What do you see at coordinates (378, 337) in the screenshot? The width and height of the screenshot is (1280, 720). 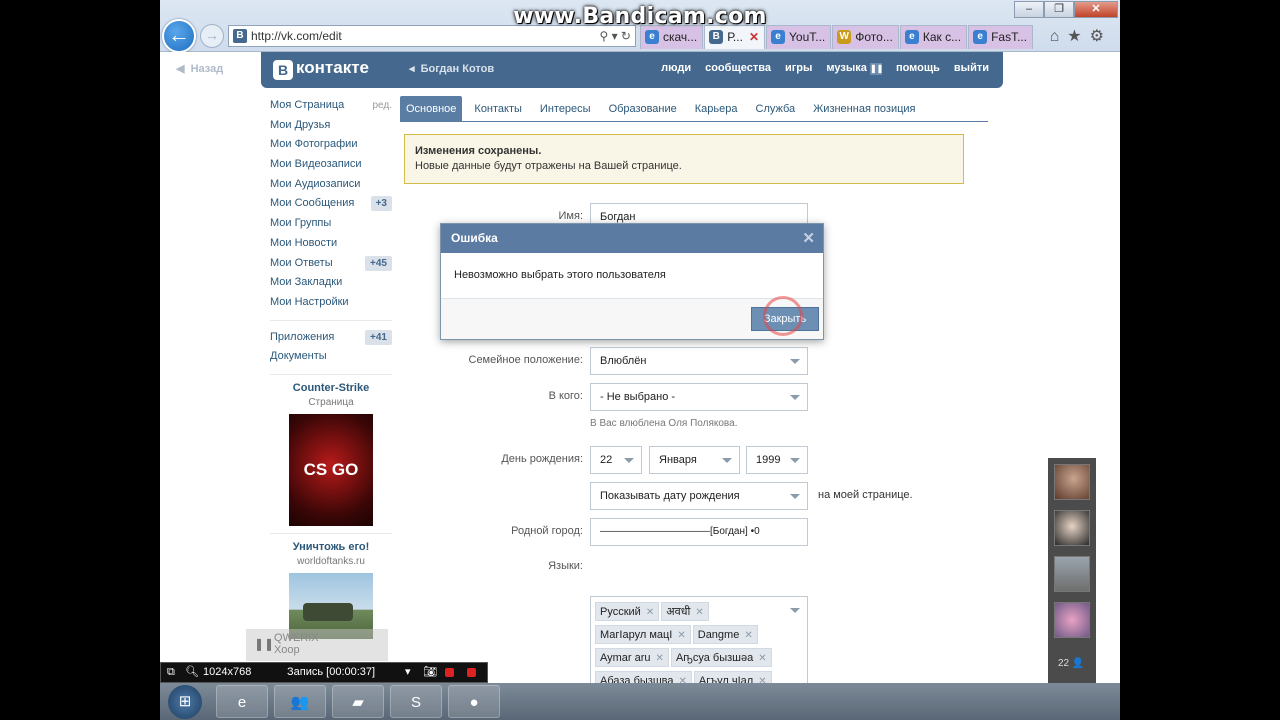 I see `count-badge: +41` at bounding box center [378, 337].